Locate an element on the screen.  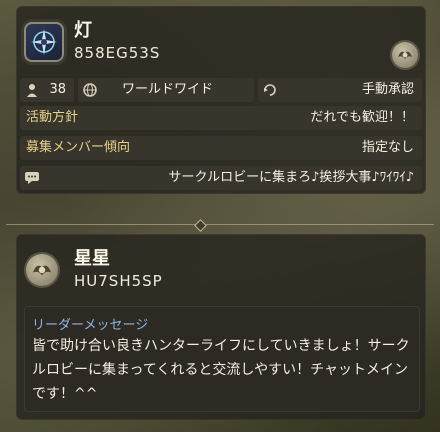
approval-icon is located at coordinates (270, 90).